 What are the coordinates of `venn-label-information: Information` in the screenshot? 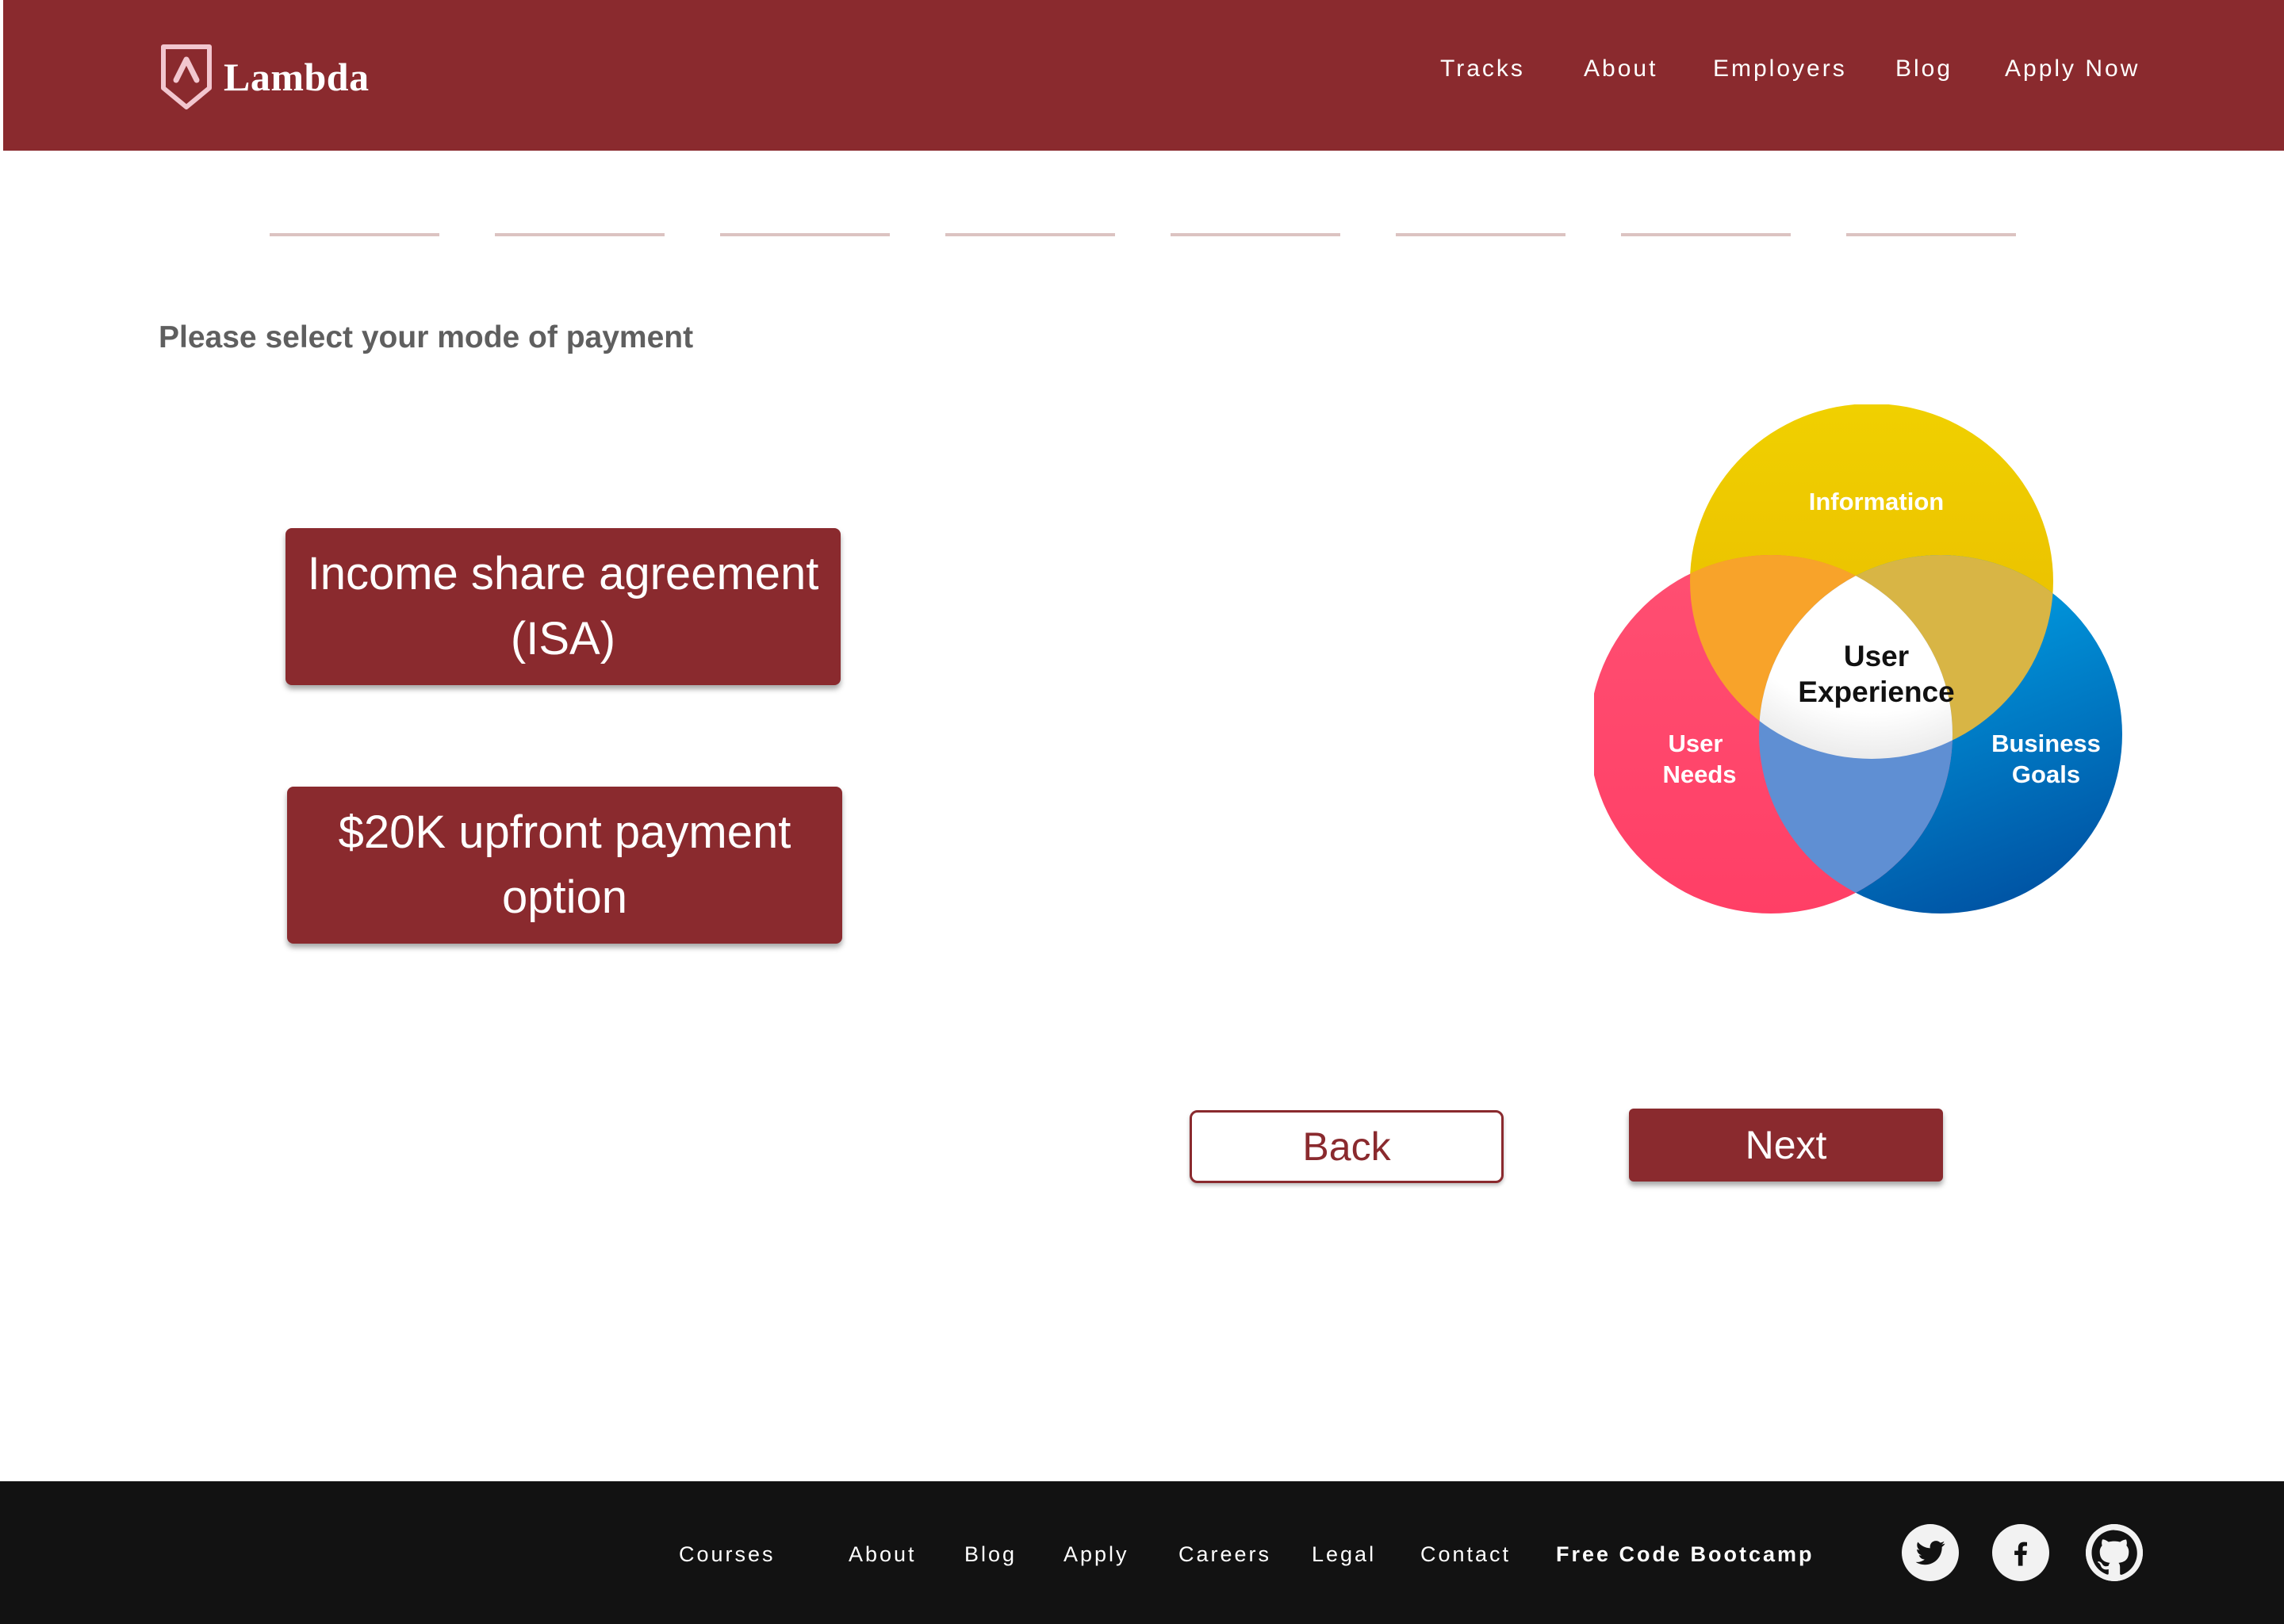 It's located at (1877, 501).